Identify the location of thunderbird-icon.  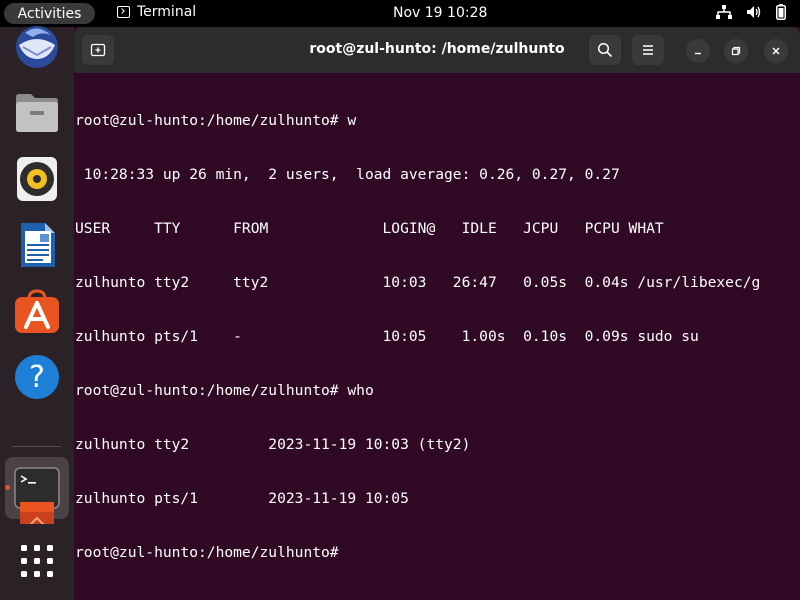
(37, 47).